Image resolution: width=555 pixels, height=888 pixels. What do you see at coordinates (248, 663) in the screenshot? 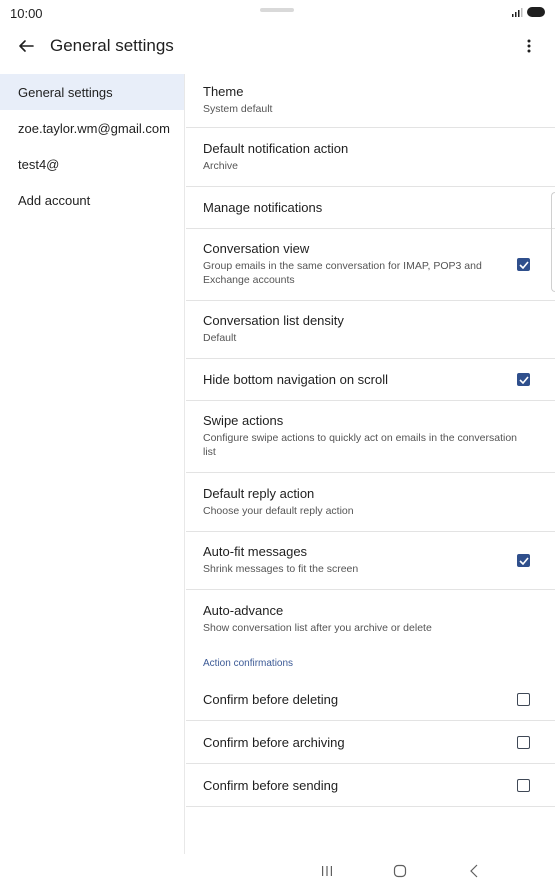
I see `section-header-action-confirmations: Action confirmations` at bounding box center [248, 663].